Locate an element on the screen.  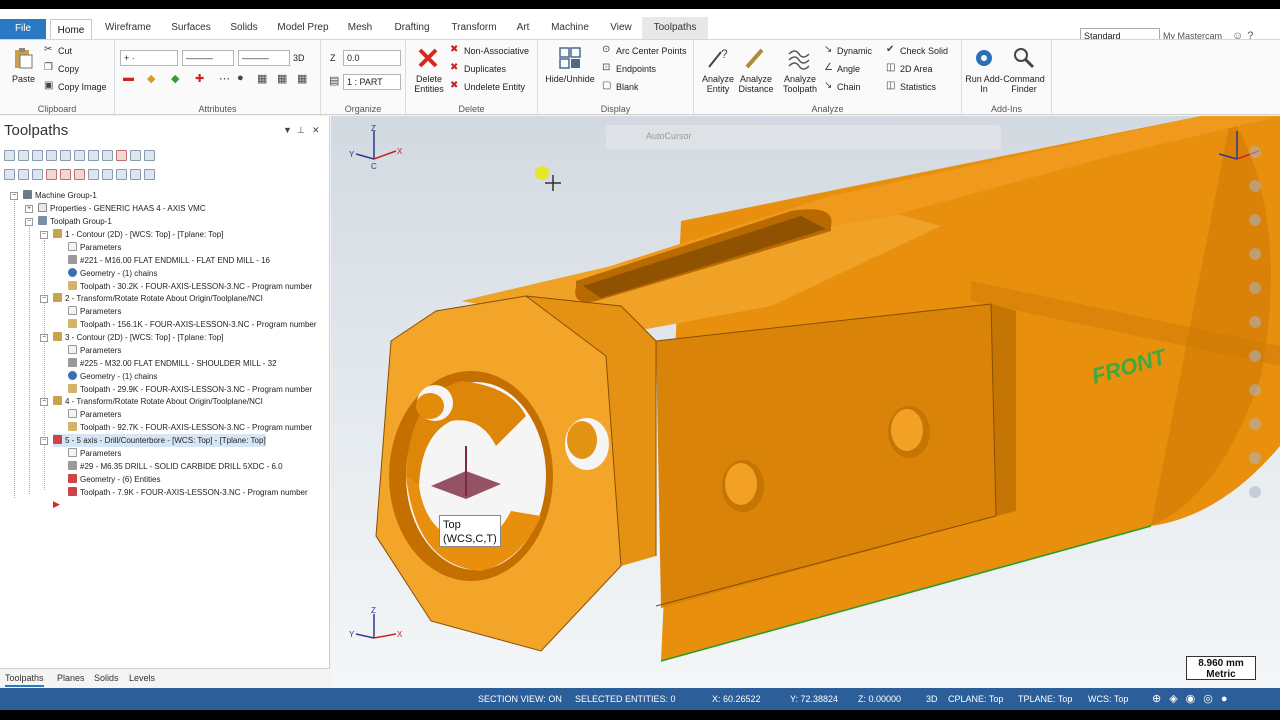
tree-op5-parameters: Parameters is located at coordinates (94, 453).